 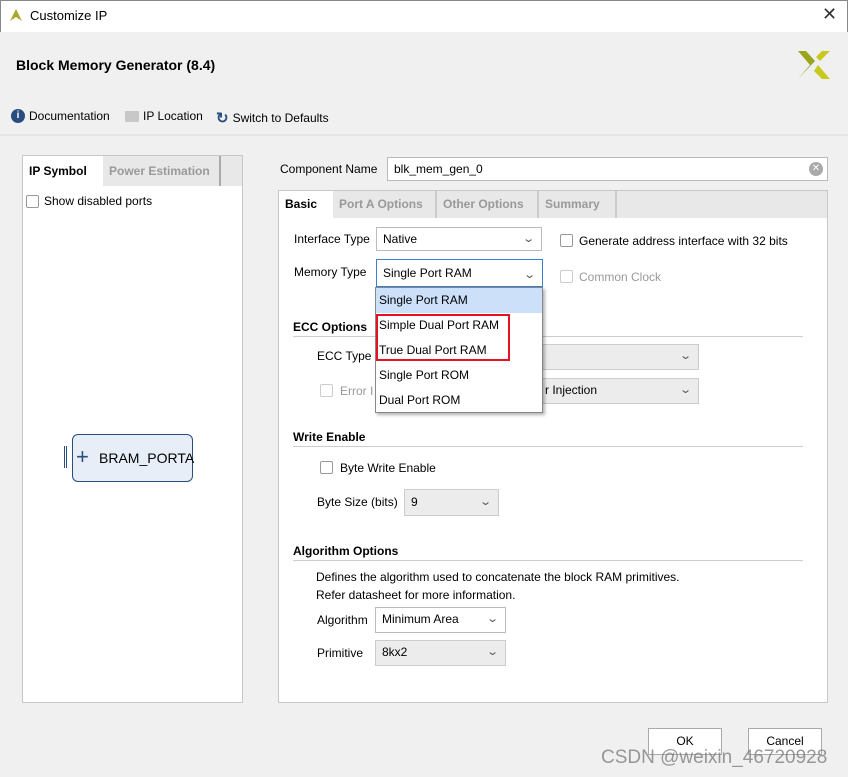 What do you see at coordinates (416, 595) in the screenshot?
I see `algorithm-description-2: Refer datasheet for more information.` at bounding box center [416, 595].